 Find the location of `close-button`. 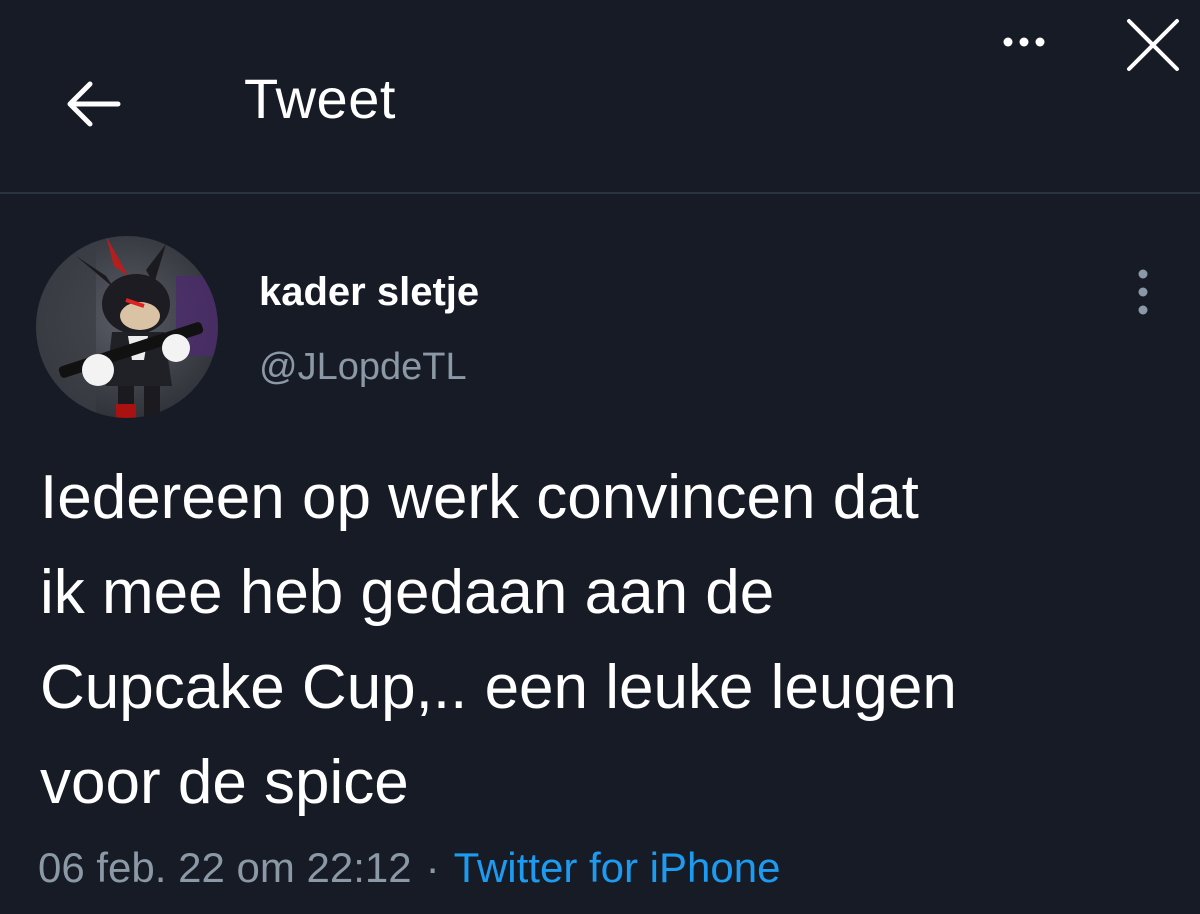

close-button is located at coordinates (1153, 45).